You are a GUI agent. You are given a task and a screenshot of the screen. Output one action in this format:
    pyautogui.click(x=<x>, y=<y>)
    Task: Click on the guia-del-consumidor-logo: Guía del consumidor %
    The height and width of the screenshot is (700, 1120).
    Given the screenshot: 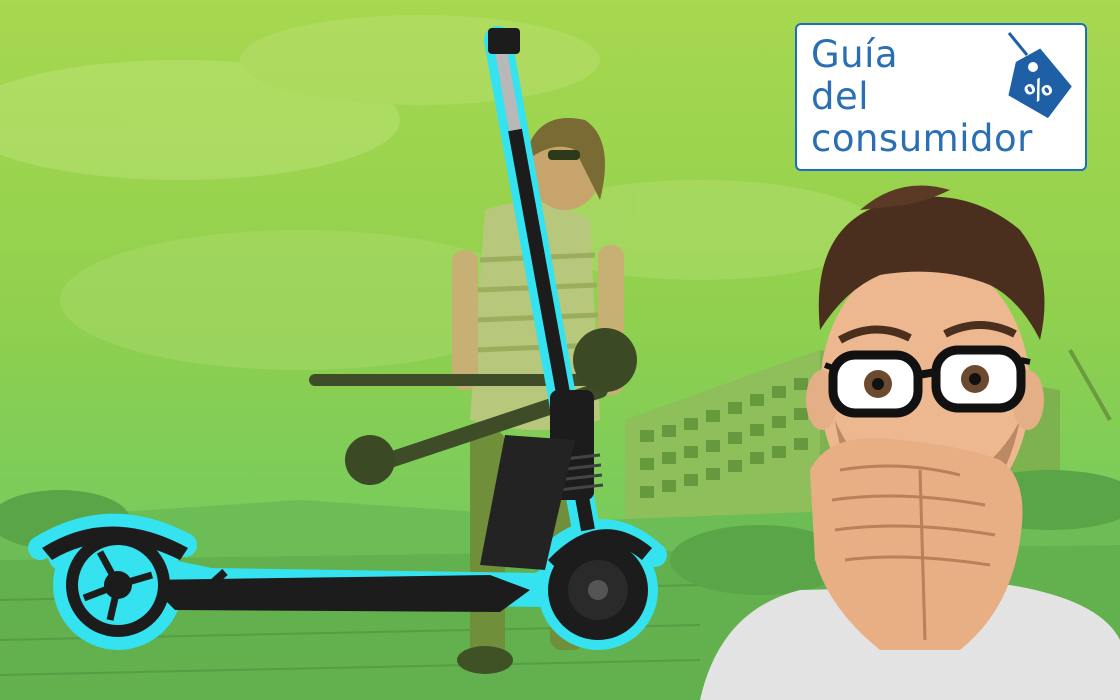 What is the action you would take?
    pyautogui.click(x=941, y=97)
    